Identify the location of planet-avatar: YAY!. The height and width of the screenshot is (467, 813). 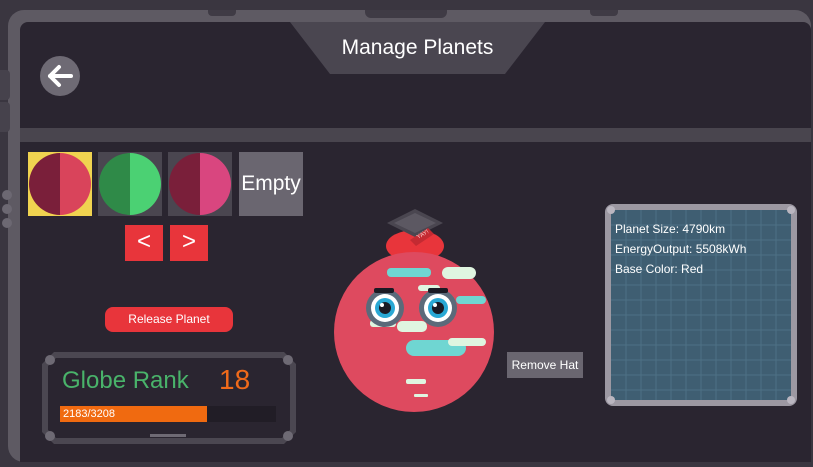
(414, 310).